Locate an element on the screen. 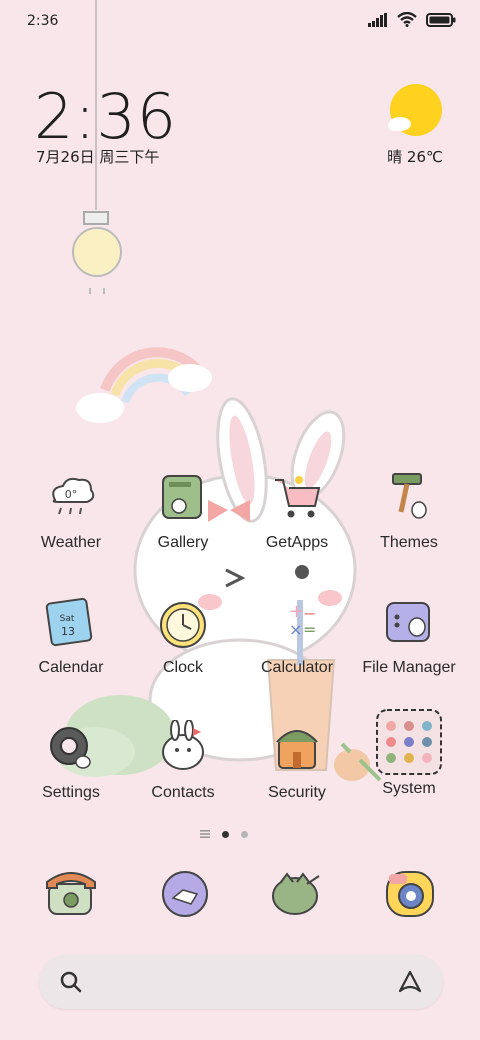  browser-icon is located at coordinates (296, 893).